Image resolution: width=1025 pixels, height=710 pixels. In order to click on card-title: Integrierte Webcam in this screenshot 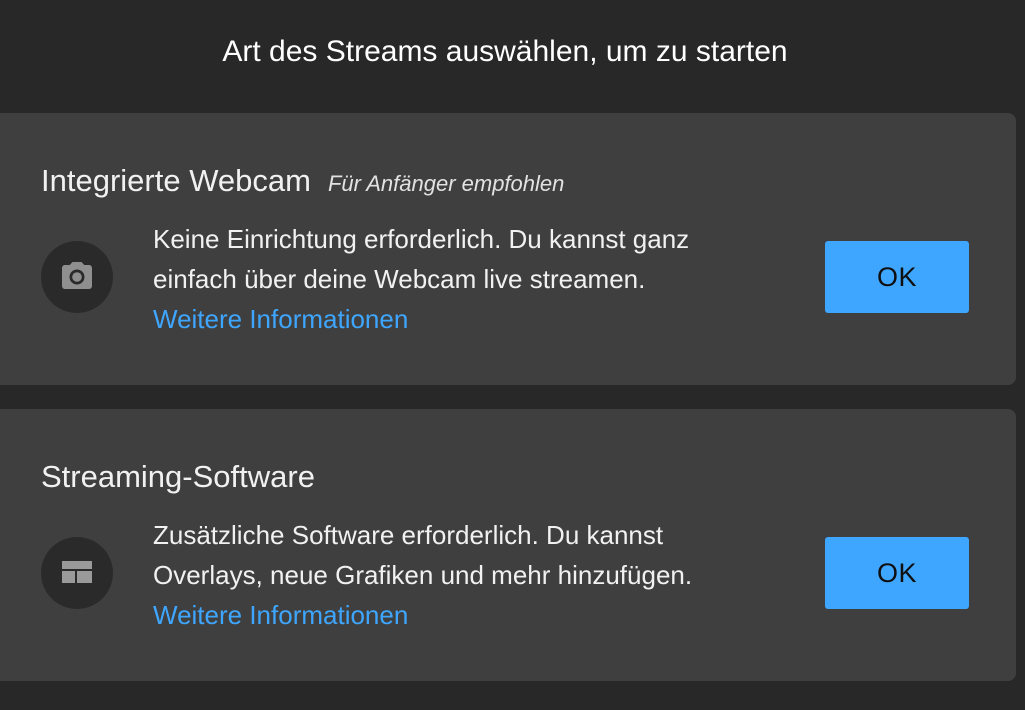, I will do `click(176, 180)`.